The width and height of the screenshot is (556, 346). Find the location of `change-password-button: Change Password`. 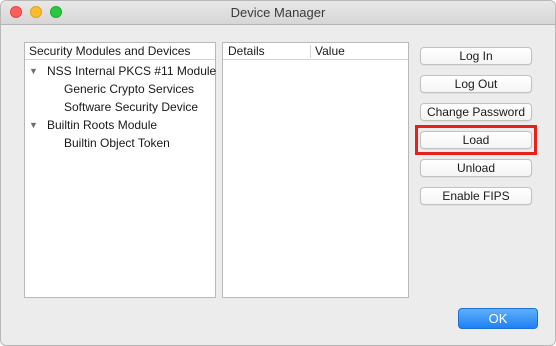

change-password-button: Change Password is located at coordinates (476, 112).